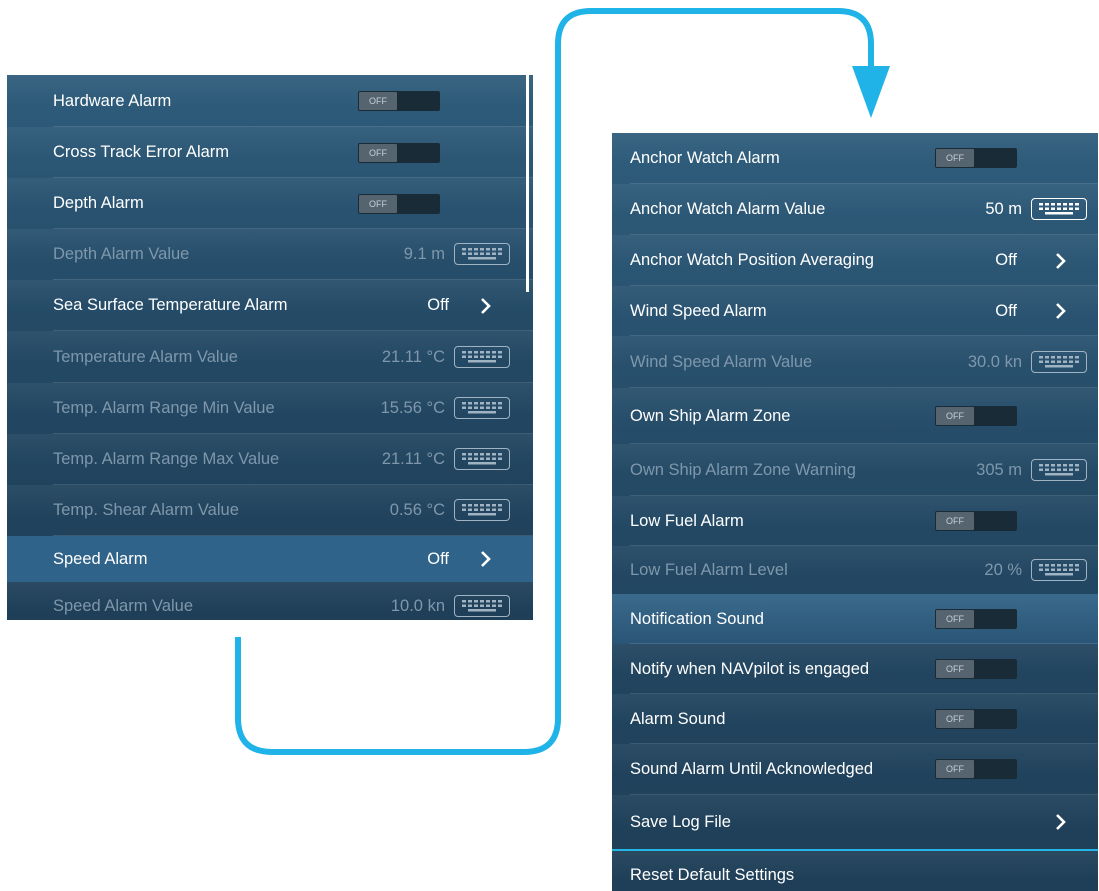 The width and height of the screenshot is (1099, 891). I want to click on arrow-head-icon, so click(871, 92).